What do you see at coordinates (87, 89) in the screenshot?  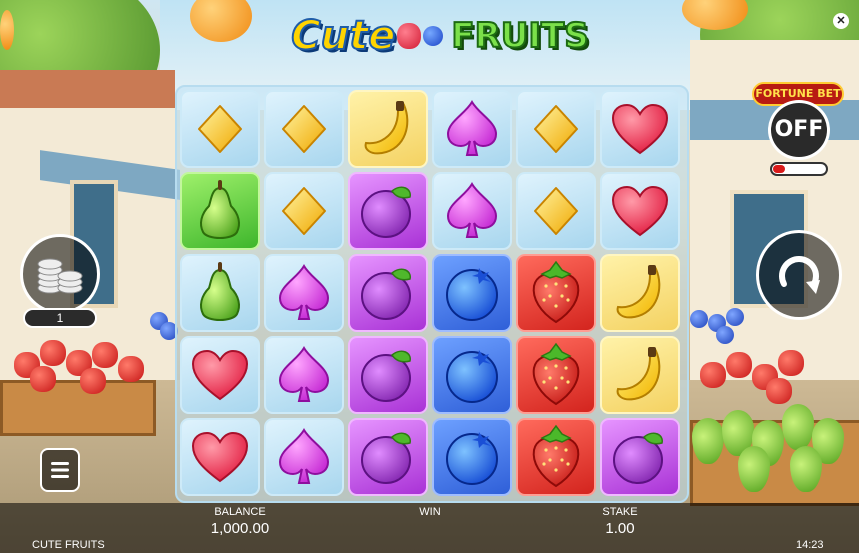 I see `house-roof` at bounding box center [87, 89].